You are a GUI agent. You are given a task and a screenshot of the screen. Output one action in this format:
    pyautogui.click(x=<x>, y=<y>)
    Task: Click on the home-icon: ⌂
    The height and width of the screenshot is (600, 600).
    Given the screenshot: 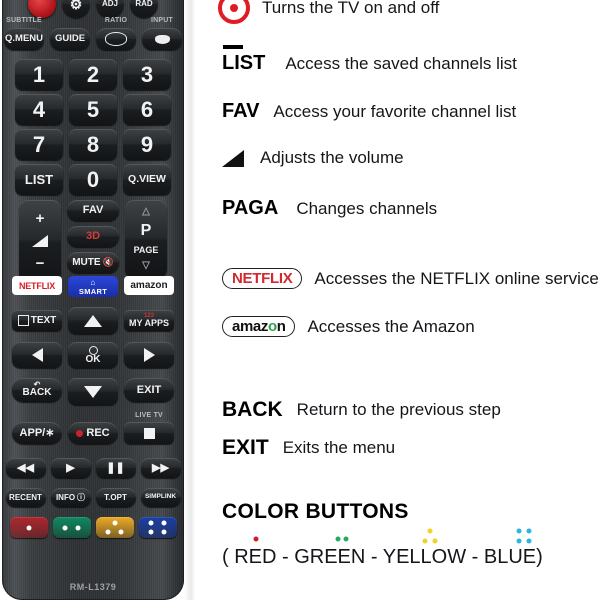 What is the action you would take?
    pyautogui.click(x=93, y=282)
    